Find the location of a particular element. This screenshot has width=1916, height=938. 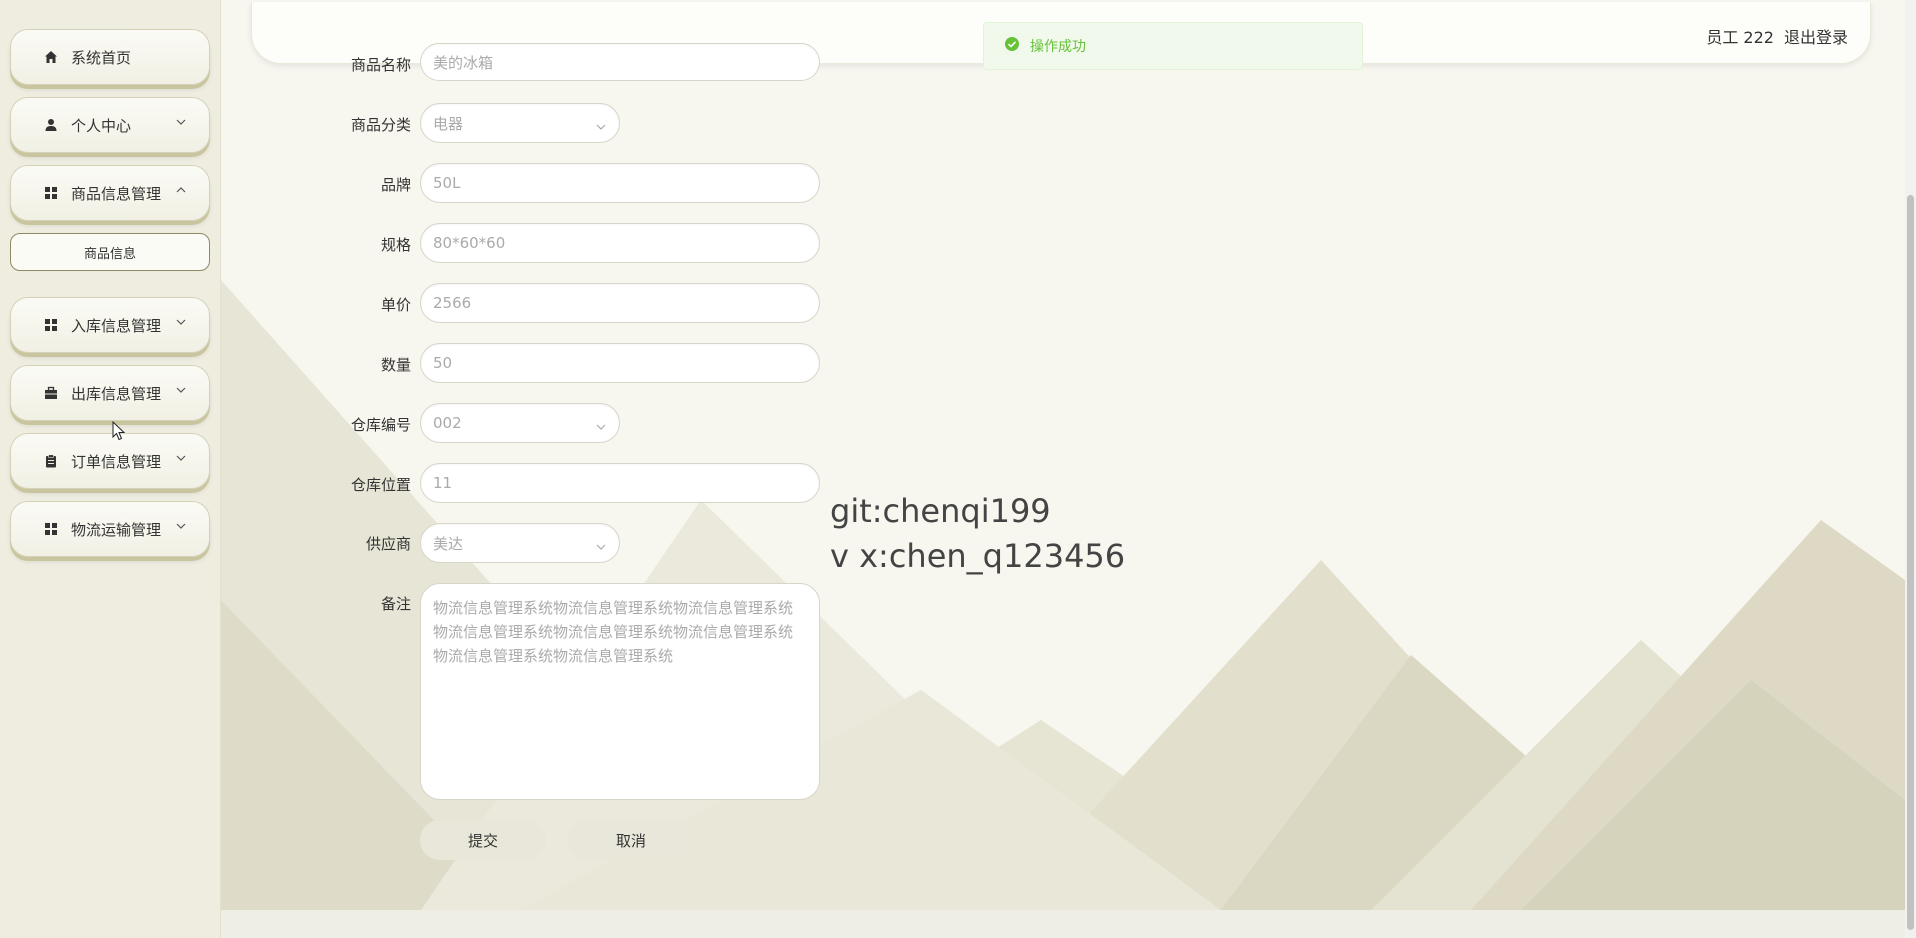

price-input: 2566 is located at coordinates (620, 303).